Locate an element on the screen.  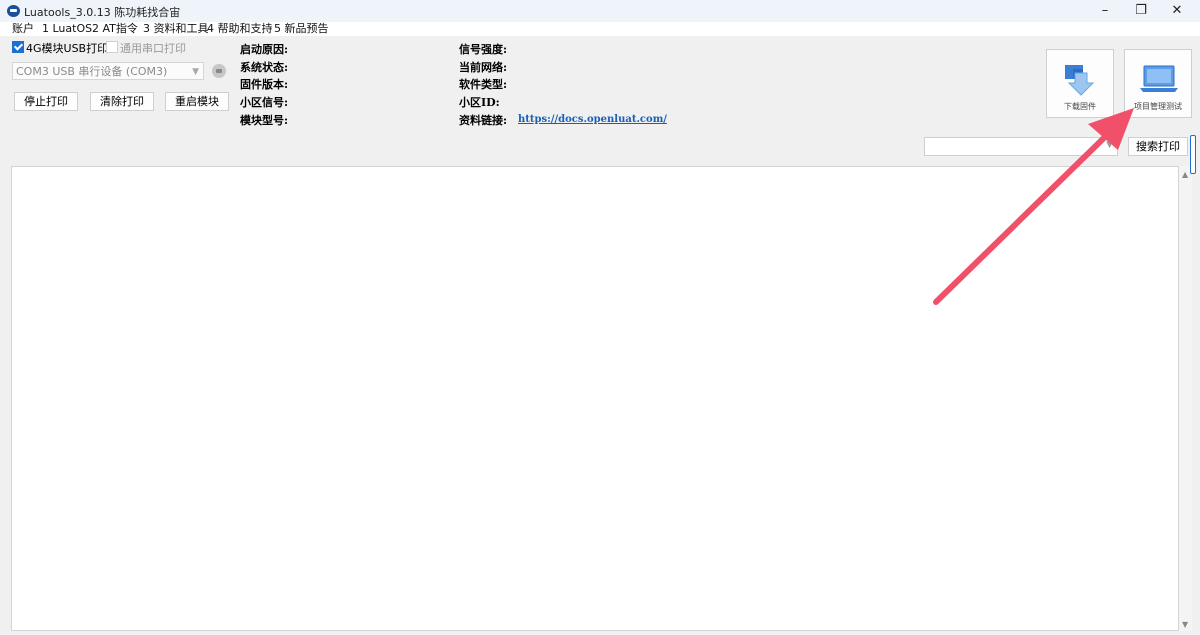
search-print-button: 搜索打印 is located at coordinates (1158, 146).